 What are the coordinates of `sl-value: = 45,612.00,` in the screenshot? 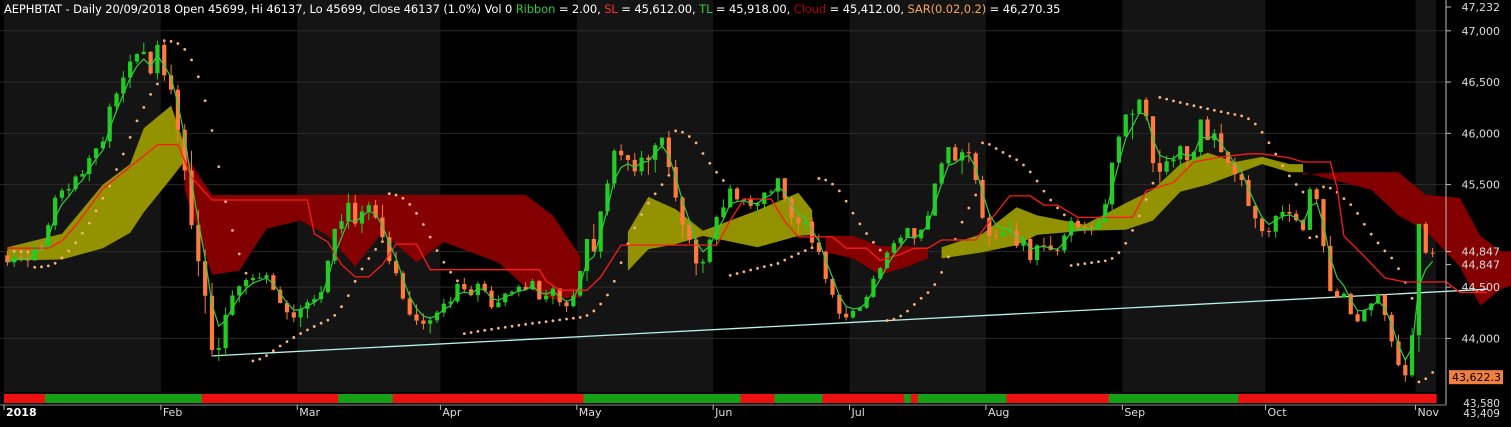 It's located at (658, 9).